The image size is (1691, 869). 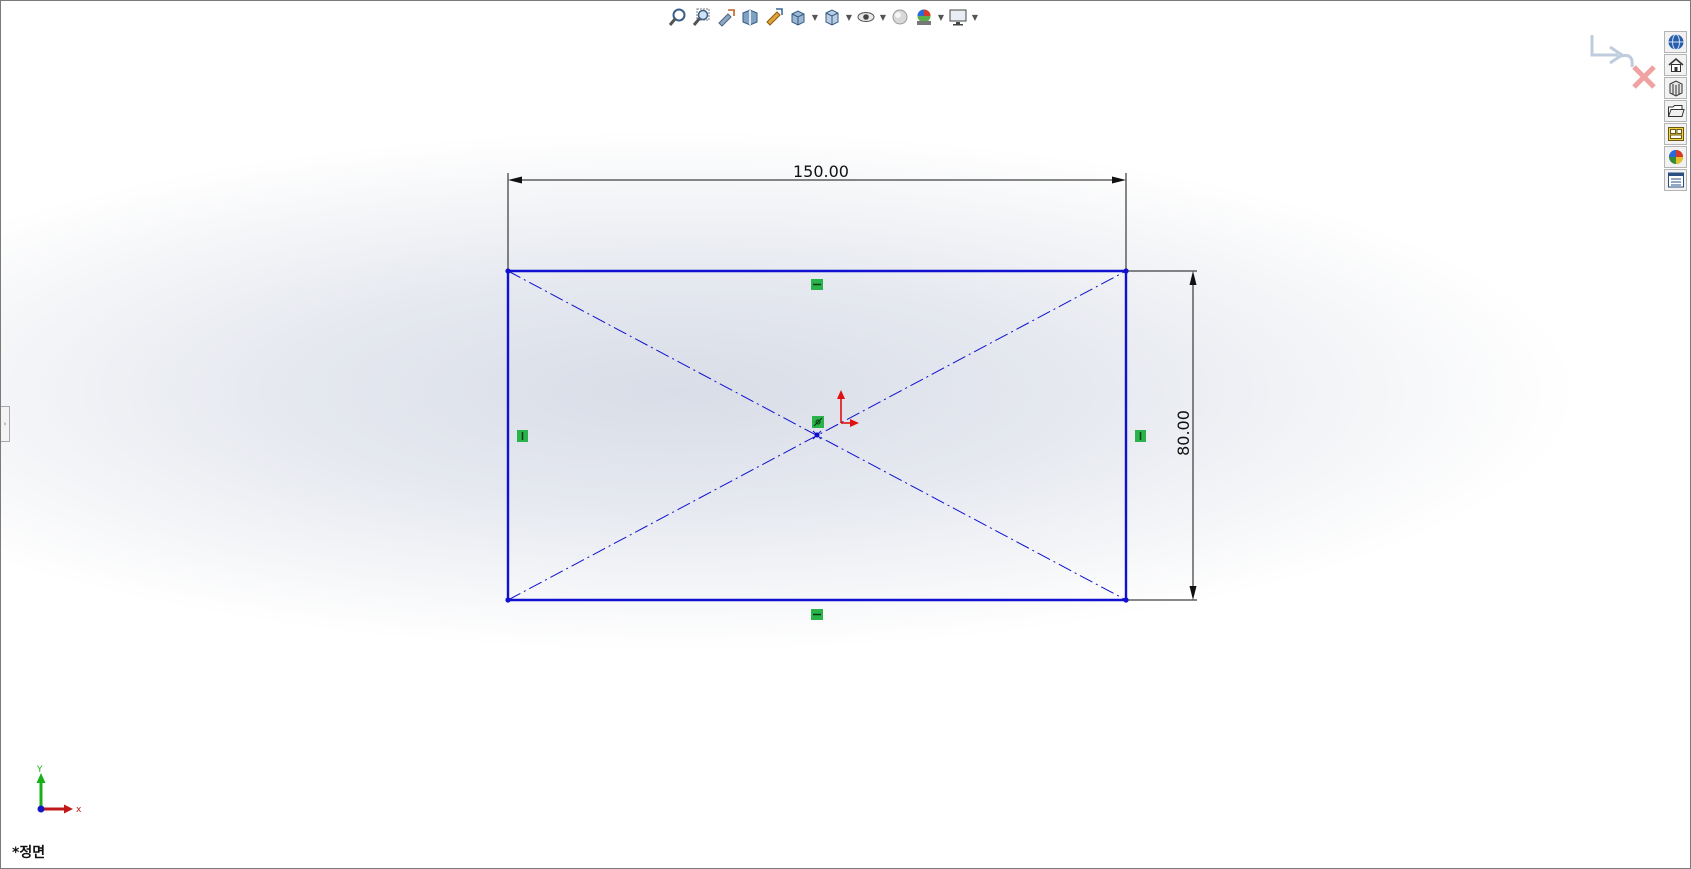 What do you see at coordinates (1126, 600) in the screenshot?
I see `corner-point-bottom-right` at bounding box center [1126, 600].